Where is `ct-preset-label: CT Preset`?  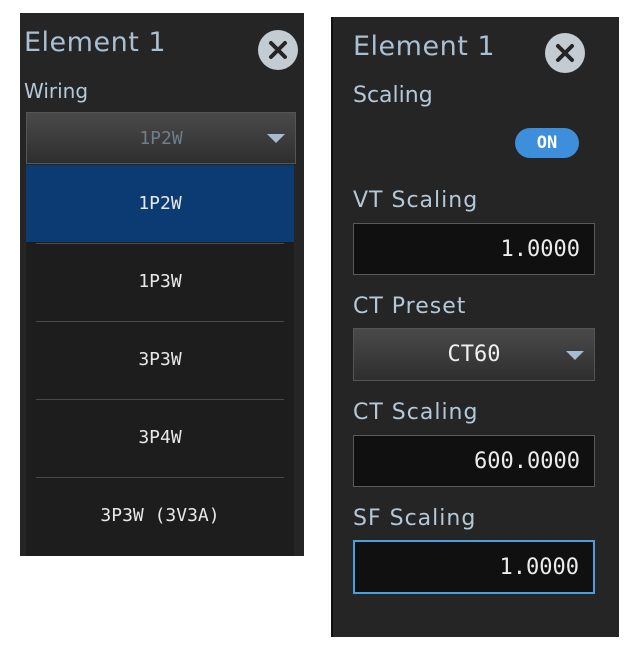 ct-preset-label: CT Preset is located at coordinates (410, 306).